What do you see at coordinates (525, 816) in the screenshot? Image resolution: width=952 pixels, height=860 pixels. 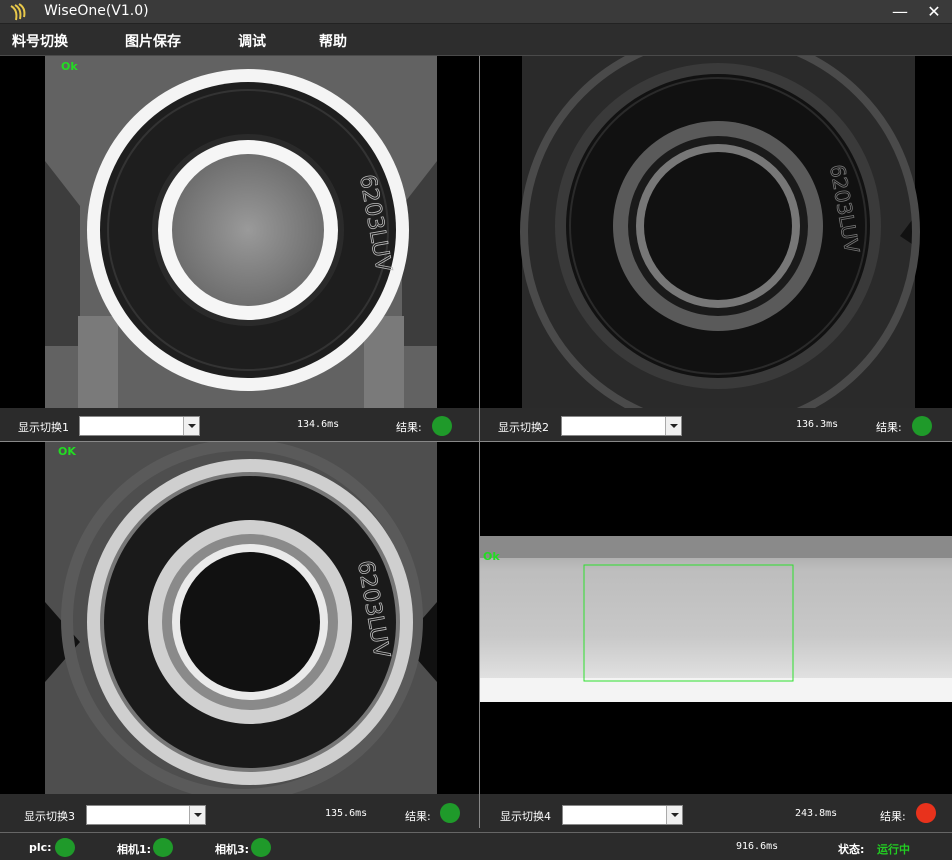 I see `display-switch-label: 显示切换4` at bounding box center [525, 816].